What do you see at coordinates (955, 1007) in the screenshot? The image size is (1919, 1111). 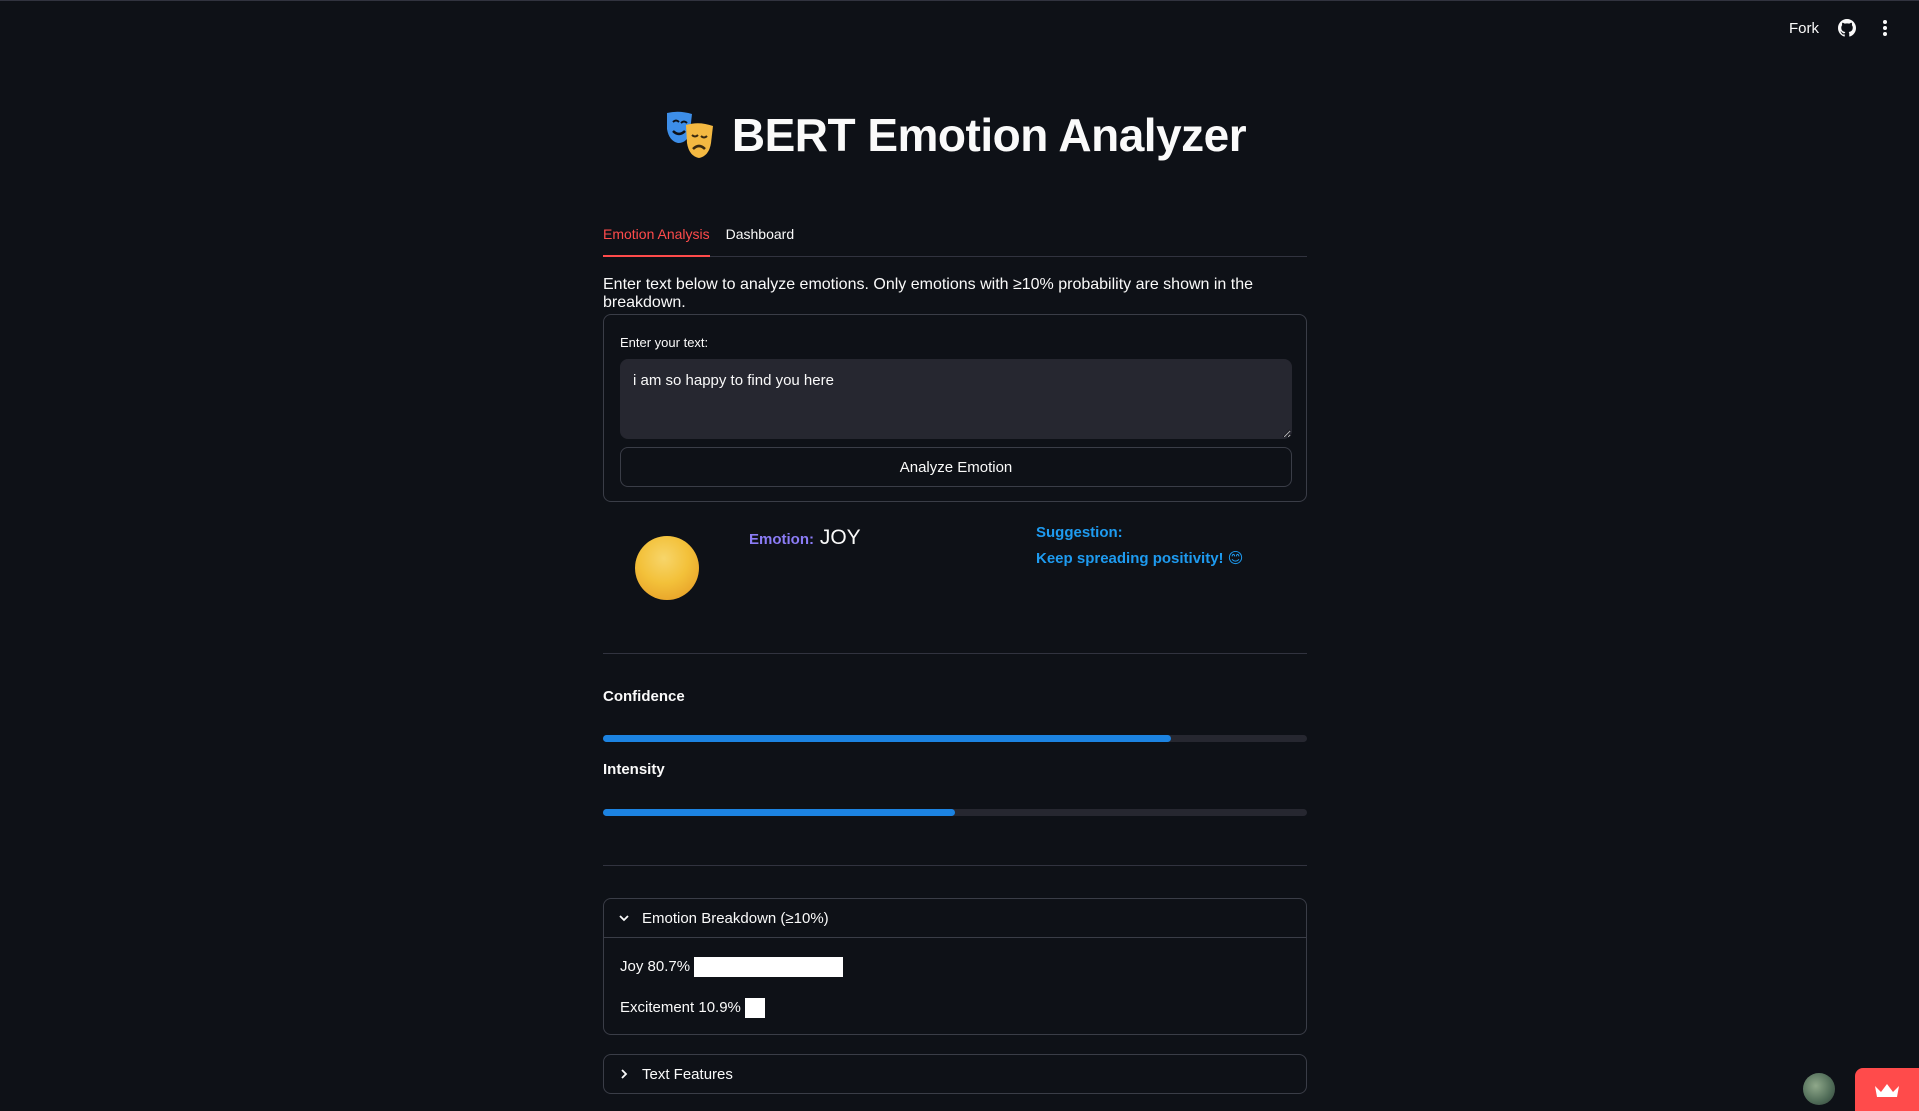 I see `breakdown-row: Excitement 10.9%` at bounding box center [955, 1007].